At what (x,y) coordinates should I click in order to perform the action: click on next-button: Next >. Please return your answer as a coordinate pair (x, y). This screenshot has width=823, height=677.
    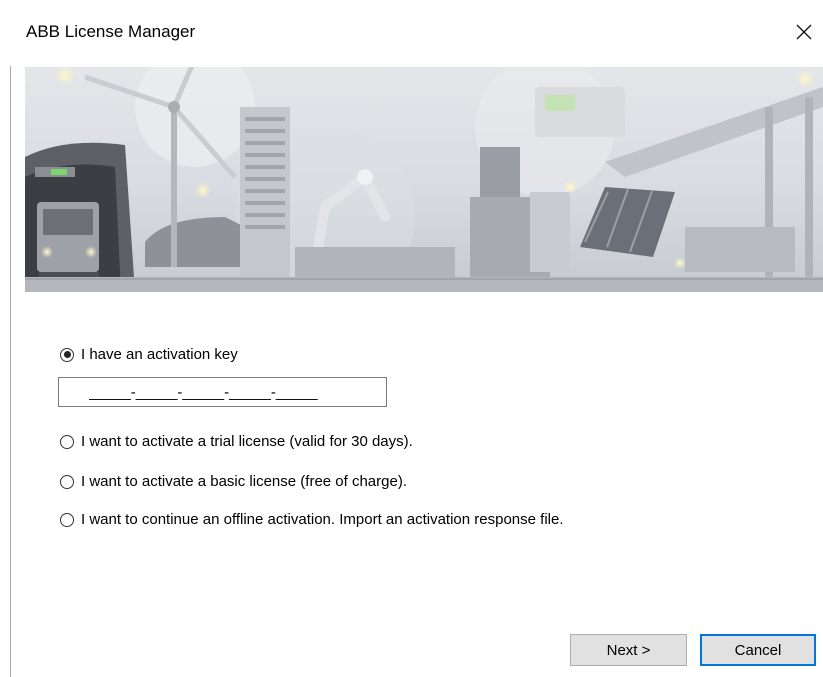
    Looking at the image, I should click on (628, 650).